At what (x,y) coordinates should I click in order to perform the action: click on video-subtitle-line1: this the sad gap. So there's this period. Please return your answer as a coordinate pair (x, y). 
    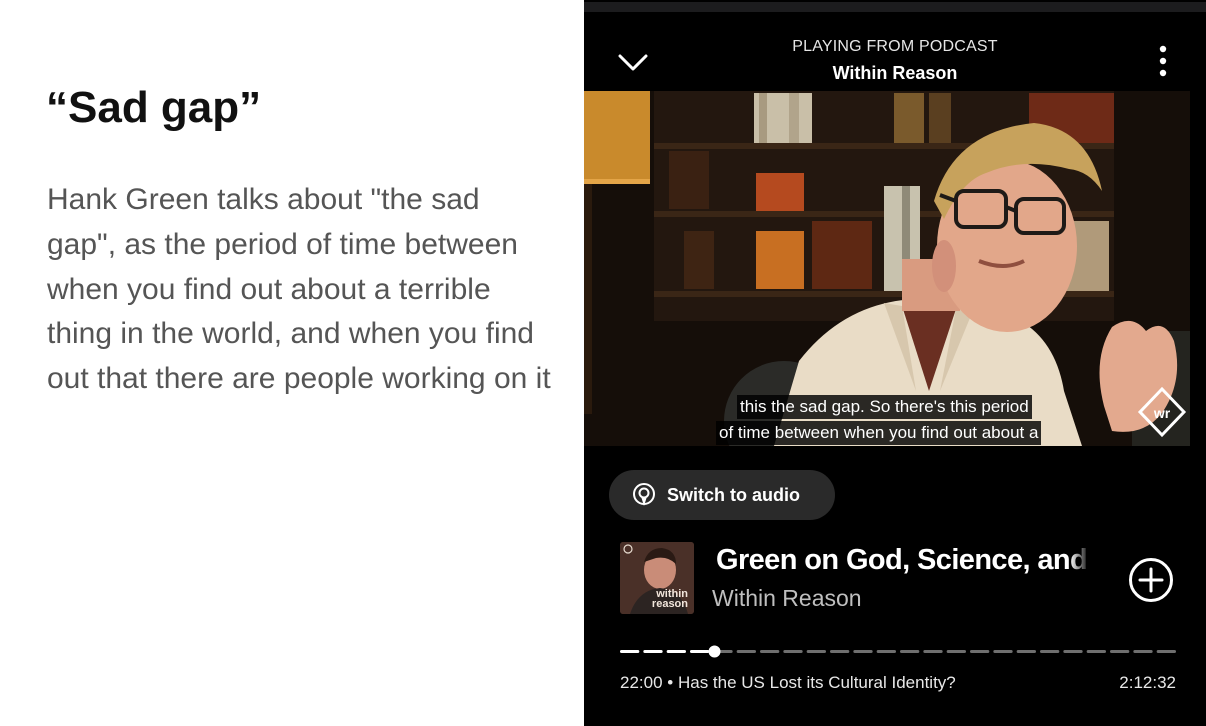
    Looking at the image, I should click on (884, 407).